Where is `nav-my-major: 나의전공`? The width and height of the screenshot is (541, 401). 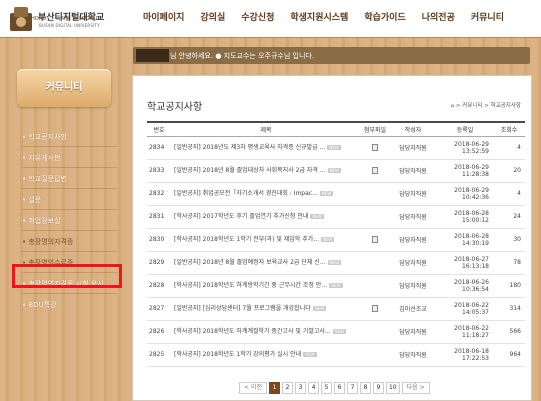 nav-my-major: 나의전공 is located at coordinates (438, 16).